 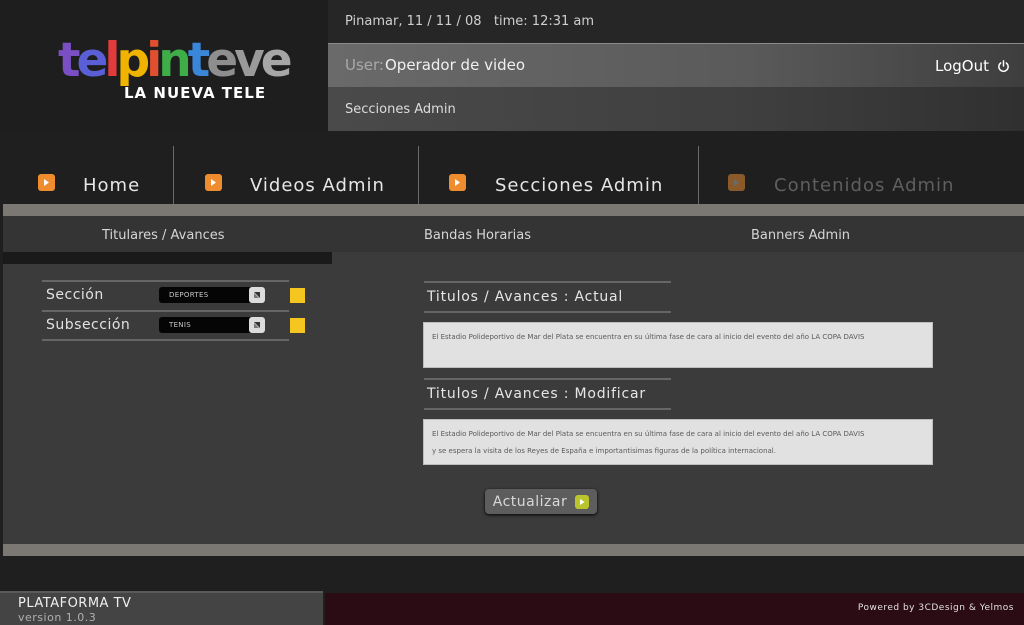 I want to click on form-divider, so click(x=165, y=340).